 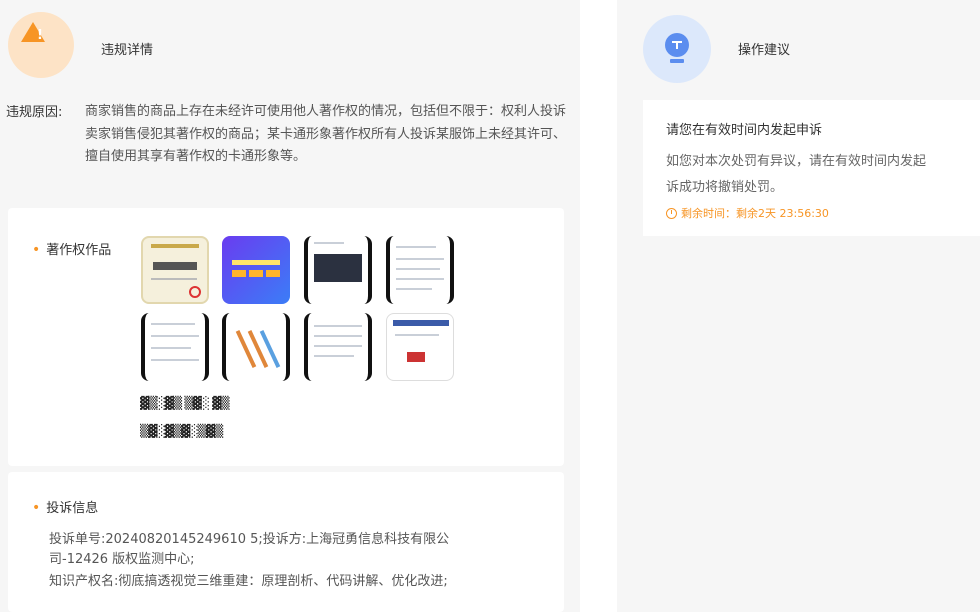 What do you see at coordinates (175, 347) in the screenshot?
I see `document-page-thumbnail` at bounding box center [175, 347].